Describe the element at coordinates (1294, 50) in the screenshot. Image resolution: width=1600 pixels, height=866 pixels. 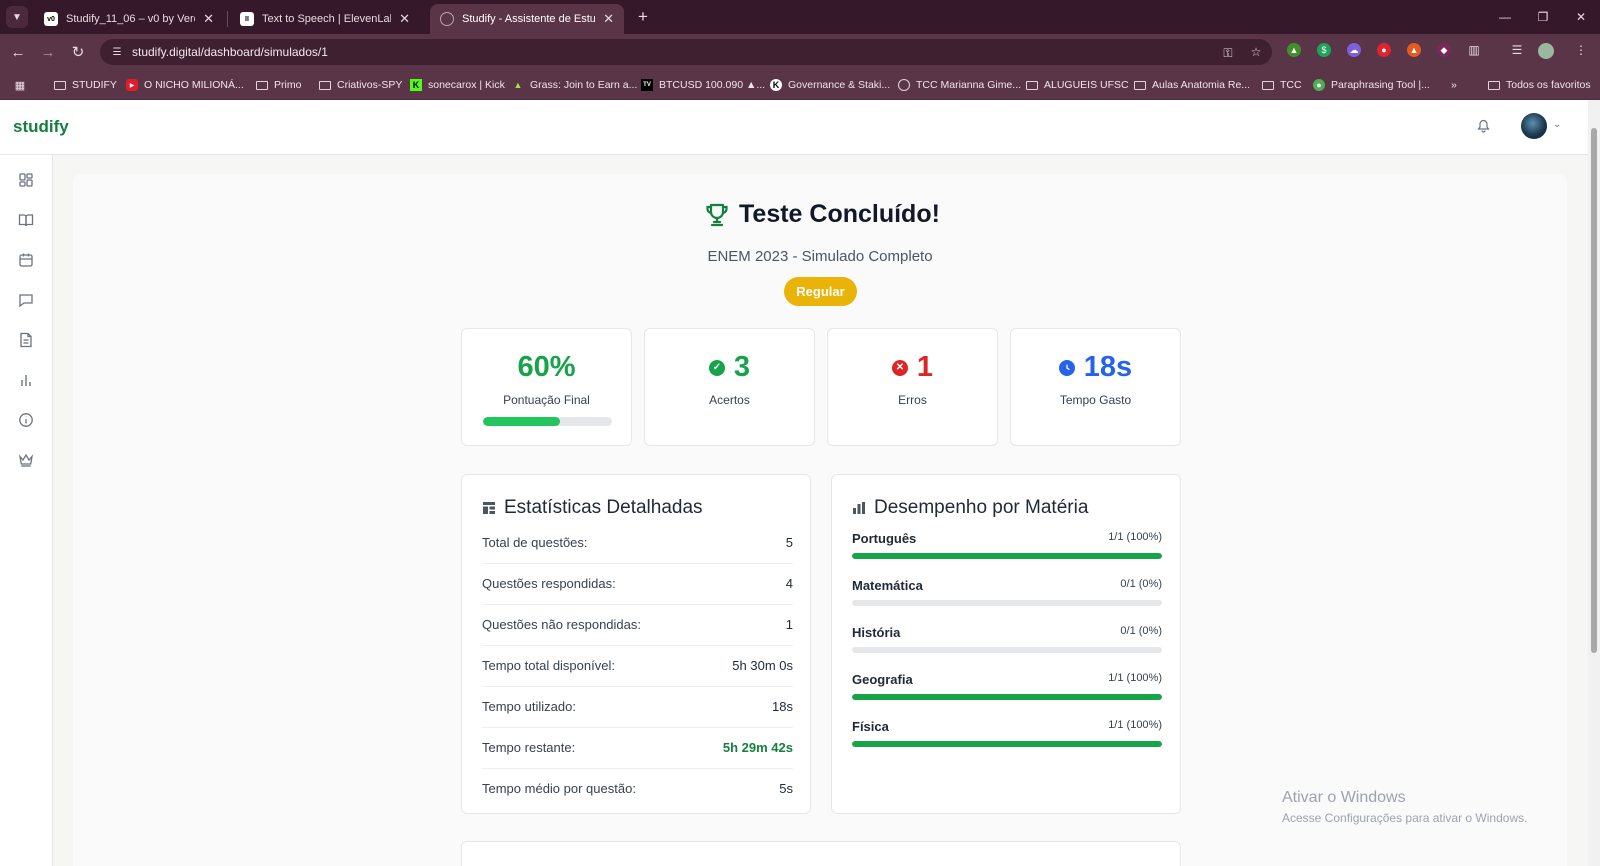
I see `extension-chart-icon: ▲` at that location.